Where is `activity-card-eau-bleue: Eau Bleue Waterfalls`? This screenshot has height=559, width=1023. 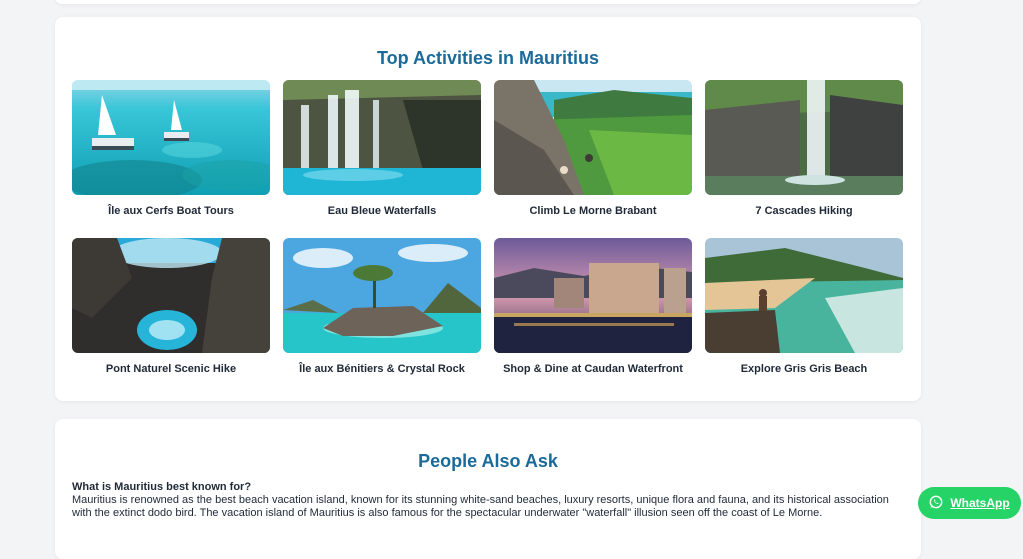 activity-card-eau-bleue: Eau Bleue Waterfalls is located at coordinates (382, 148).